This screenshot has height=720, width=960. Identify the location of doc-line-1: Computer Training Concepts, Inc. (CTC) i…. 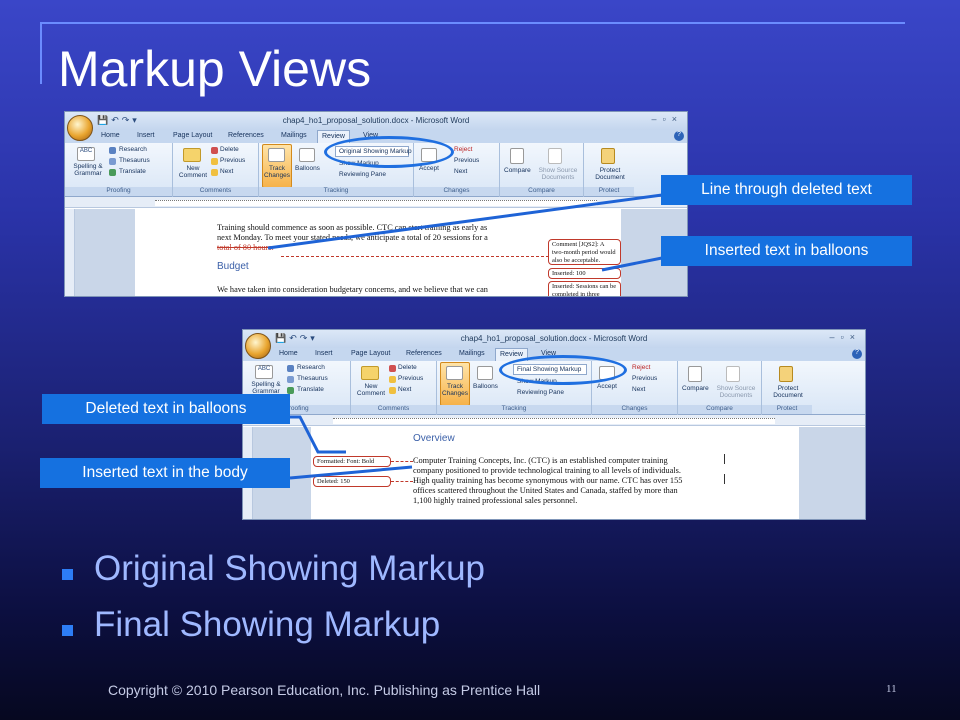
(540, 460).